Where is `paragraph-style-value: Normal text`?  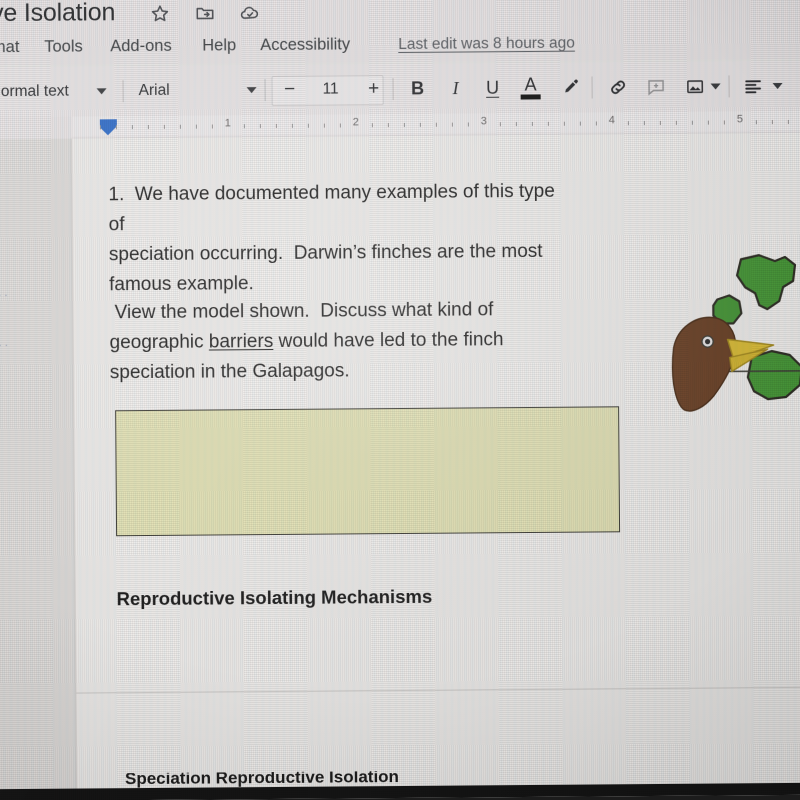
paragraph-style-value: Normal text is located at coordinates (34, 91).